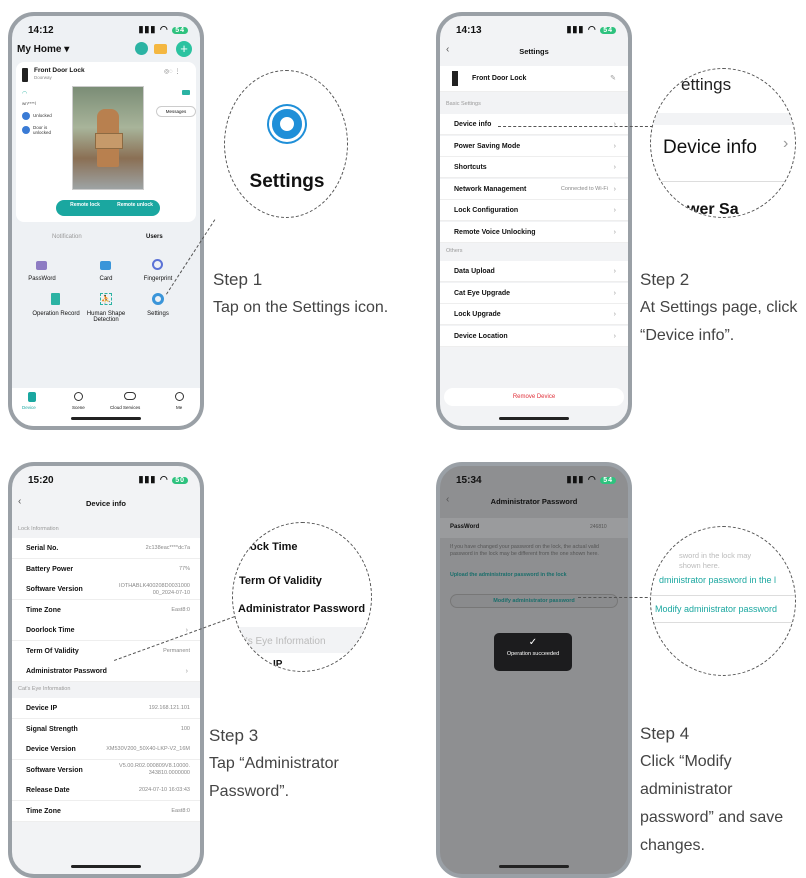  I want to click on status-bar: 14:12 ▮▮▮ ◠ 54, so click(106, 29).